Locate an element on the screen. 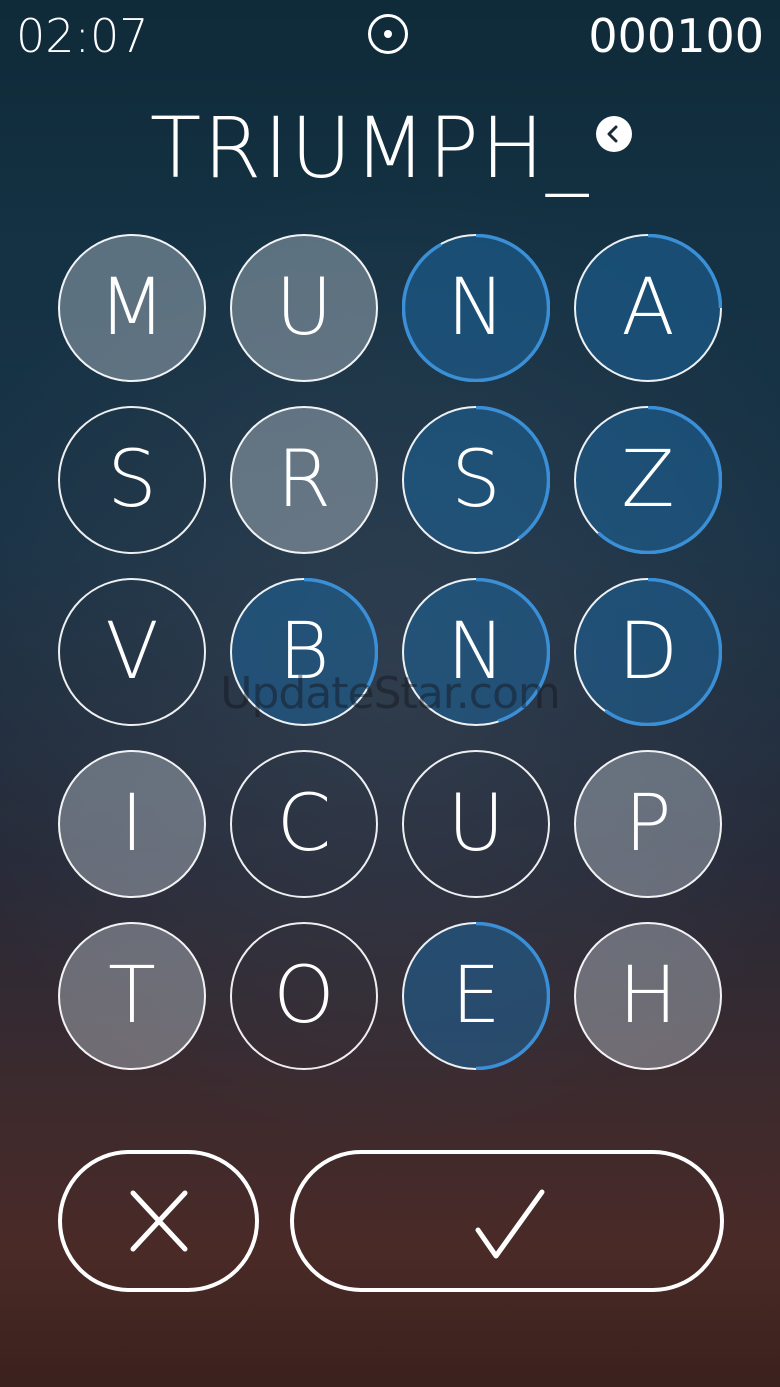  letter-tile: P is located at coordinates (648, 824).